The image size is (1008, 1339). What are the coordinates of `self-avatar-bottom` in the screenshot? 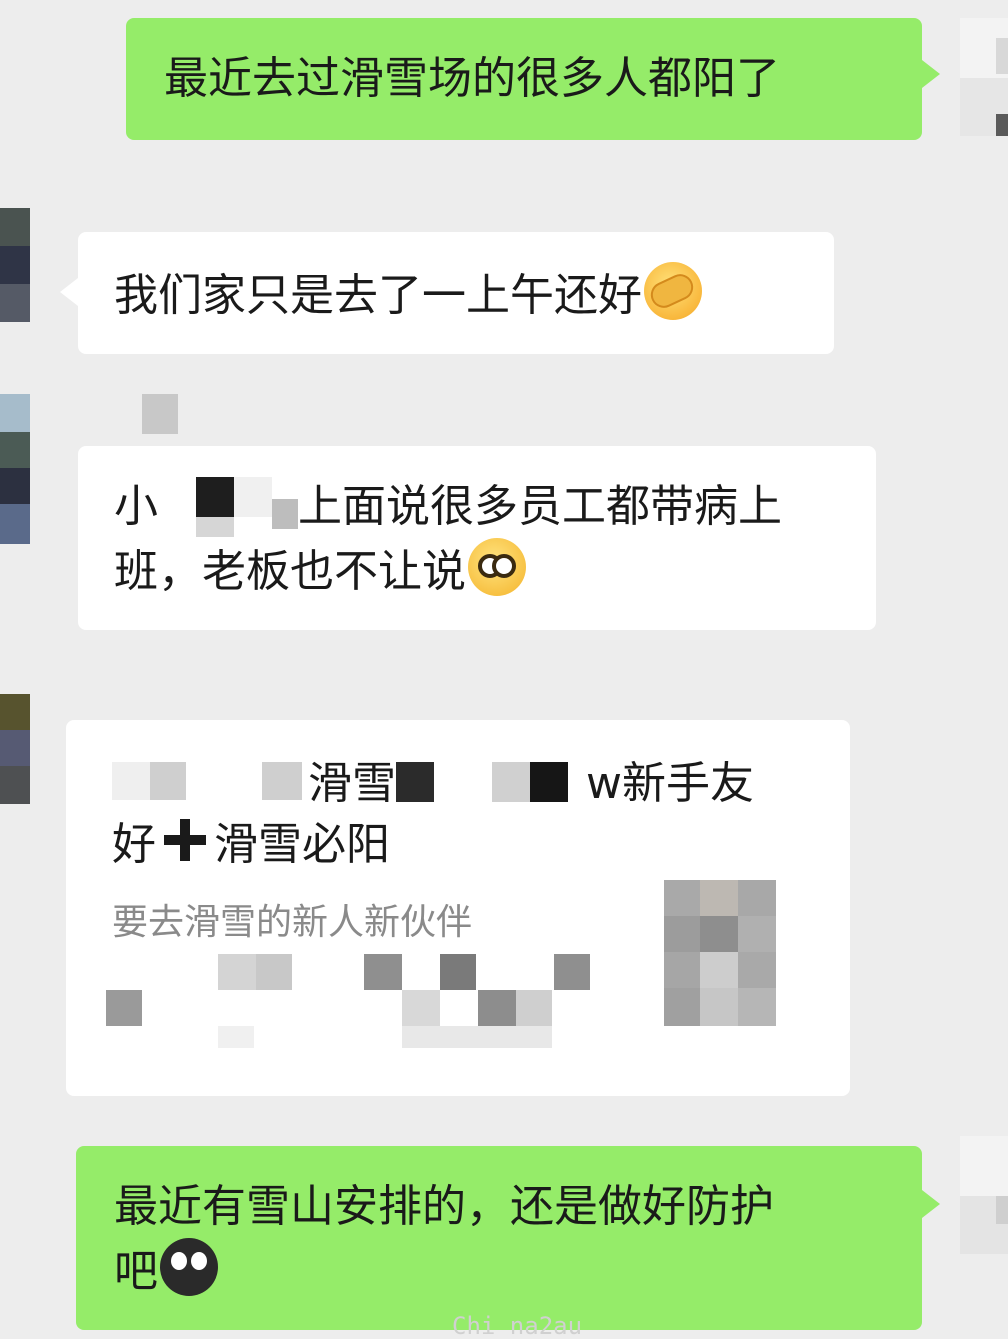 It's located at (984, 1195).